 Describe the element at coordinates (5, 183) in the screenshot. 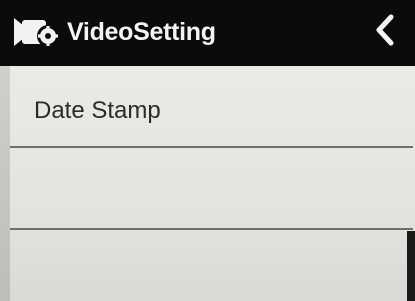

I see `screen-edge` at that location.